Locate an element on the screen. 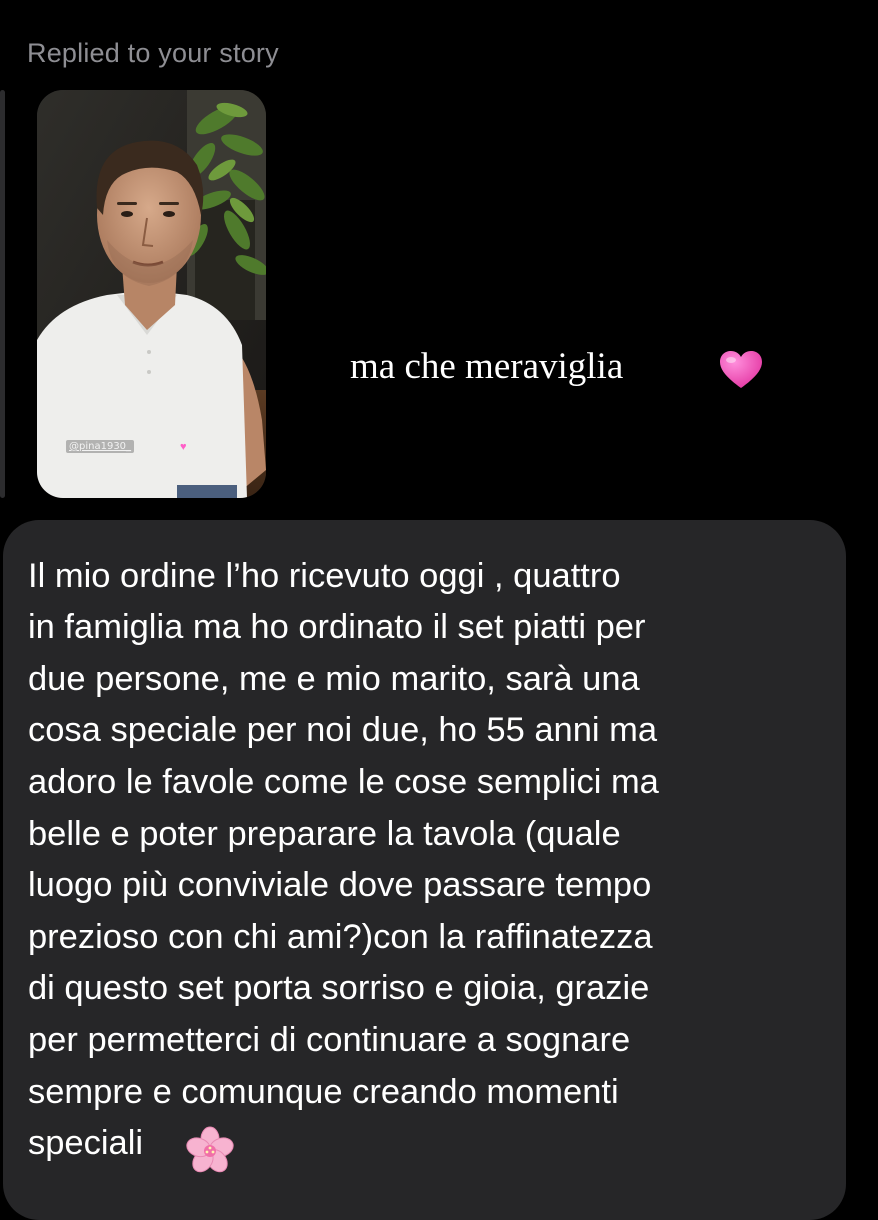 This screenshot has height=1220, width=878. story-thumbnail is located at coordinates (151, 294).